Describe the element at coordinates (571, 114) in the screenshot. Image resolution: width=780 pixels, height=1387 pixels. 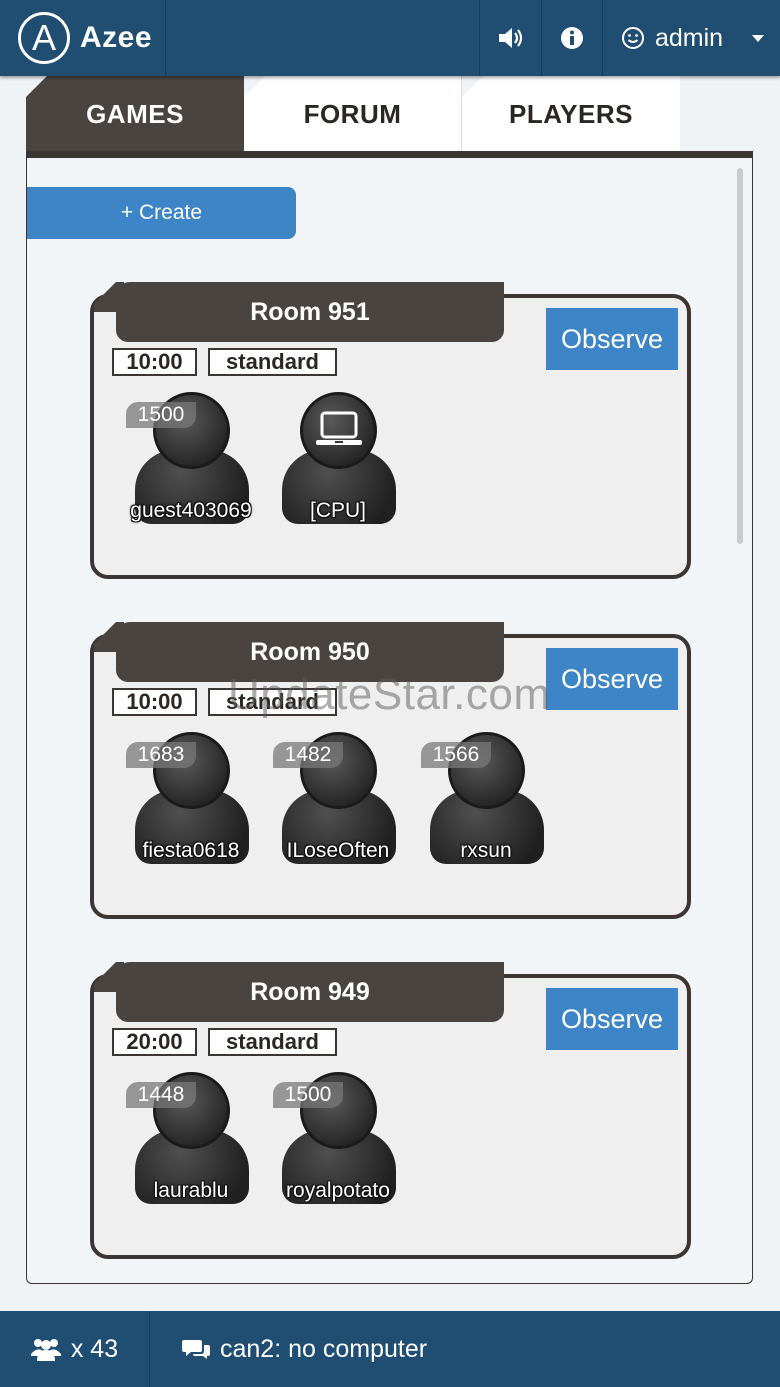
I see `tab-players: PLAYERS` at that location.